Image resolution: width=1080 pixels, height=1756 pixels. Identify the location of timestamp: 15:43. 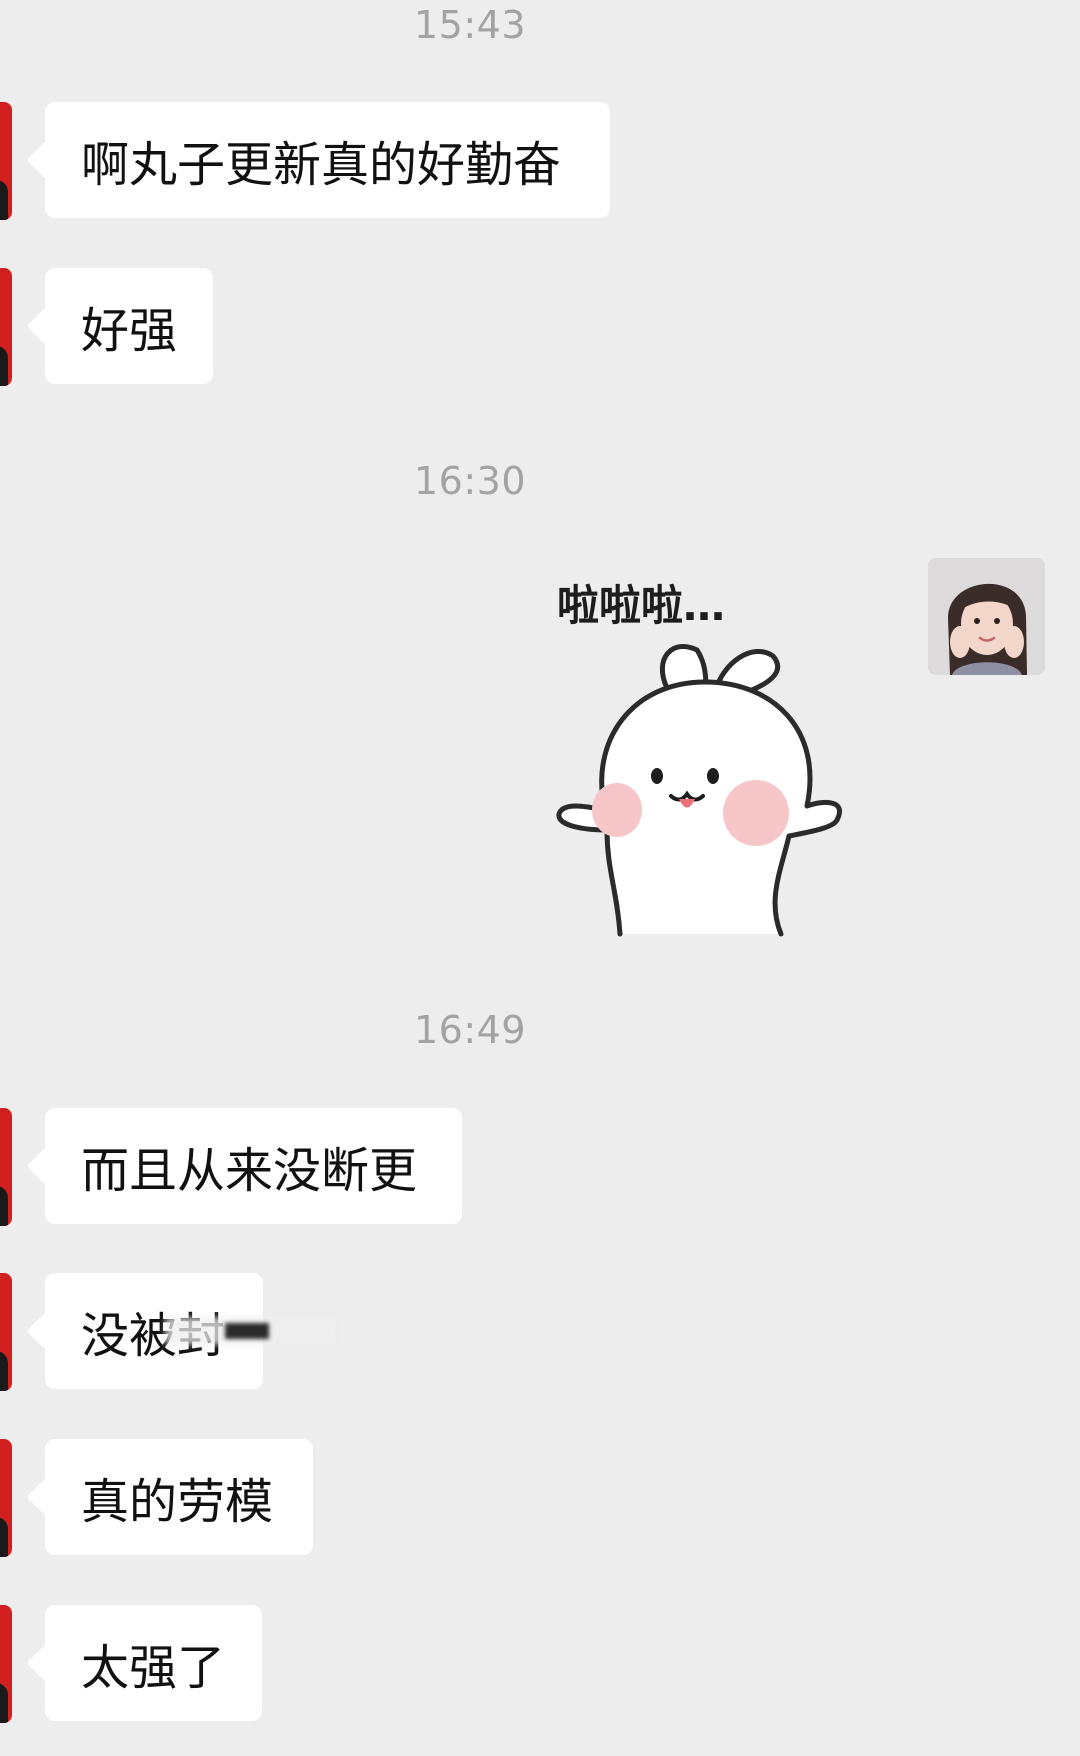
(469, 25).